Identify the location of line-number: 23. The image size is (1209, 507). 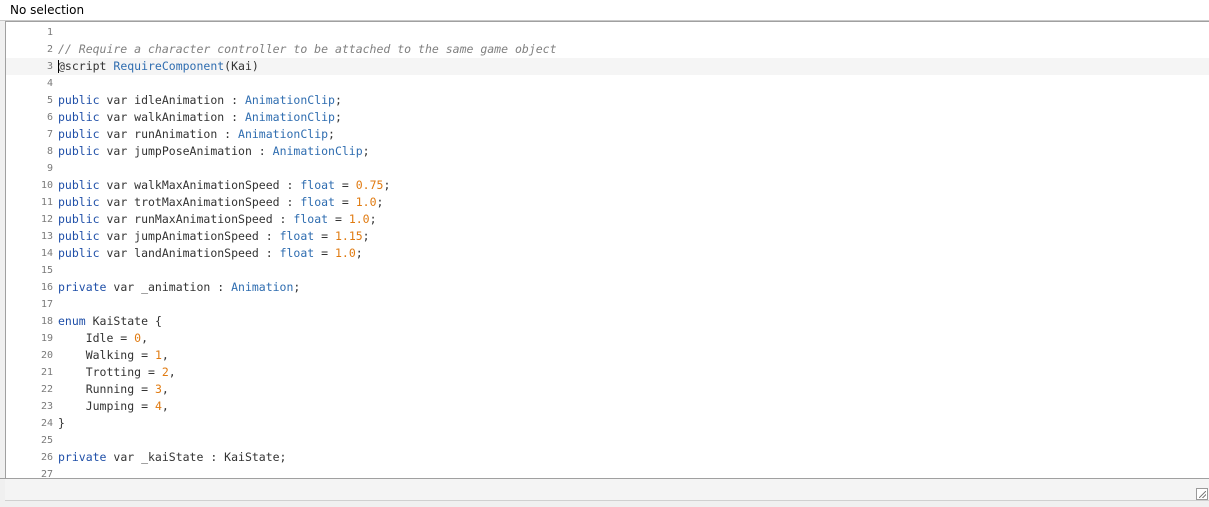
(46, 406).